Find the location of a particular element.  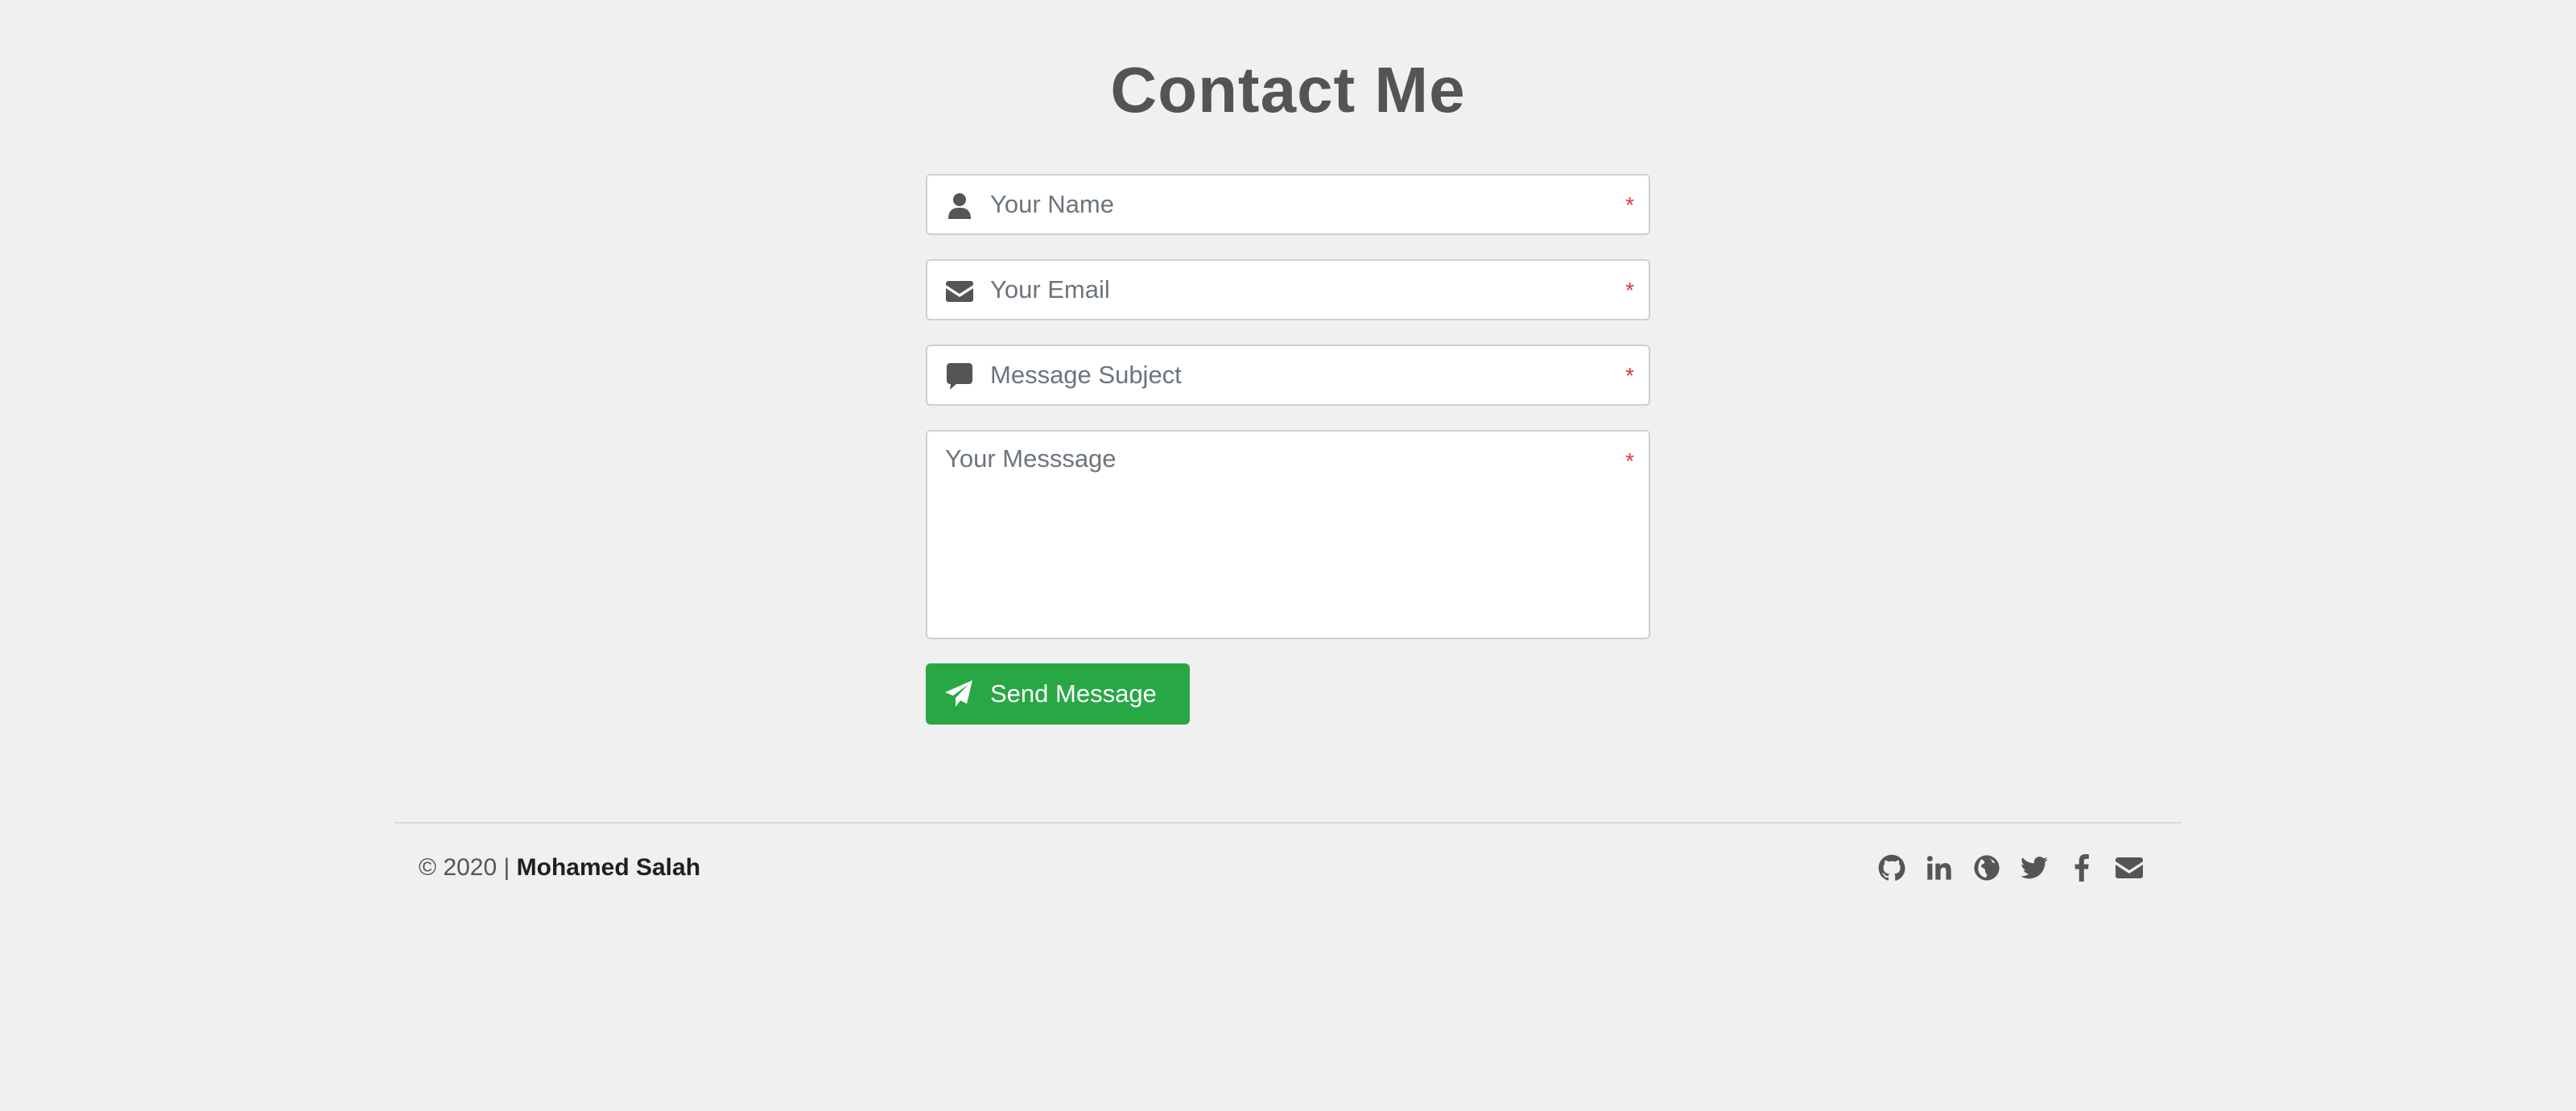

facebook-icon is located at coordinates (2081, 867).